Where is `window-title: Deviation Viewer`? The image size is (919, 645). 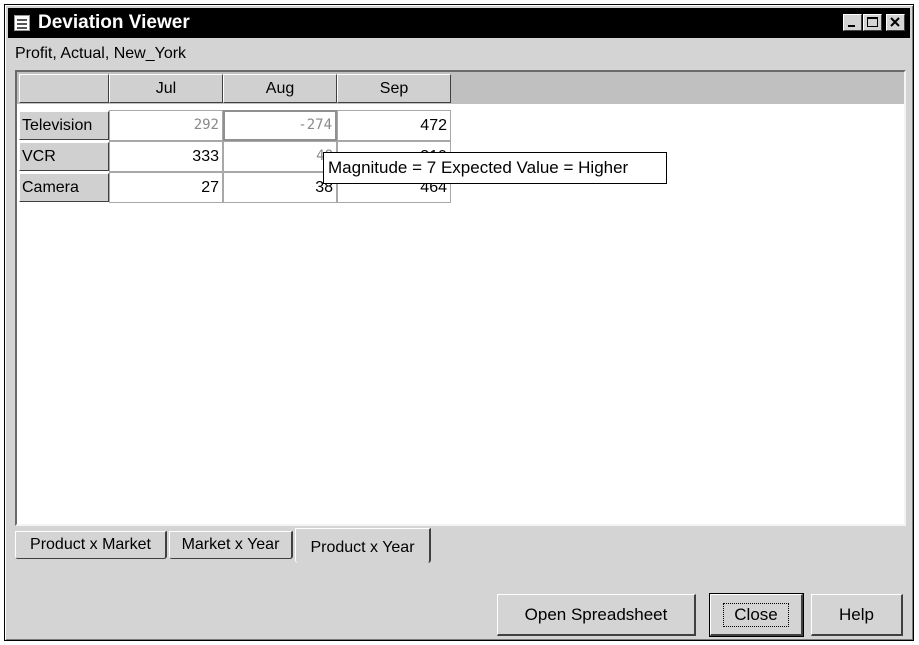
window-title: Deviation Viewer is located at coordinates (114, 22).